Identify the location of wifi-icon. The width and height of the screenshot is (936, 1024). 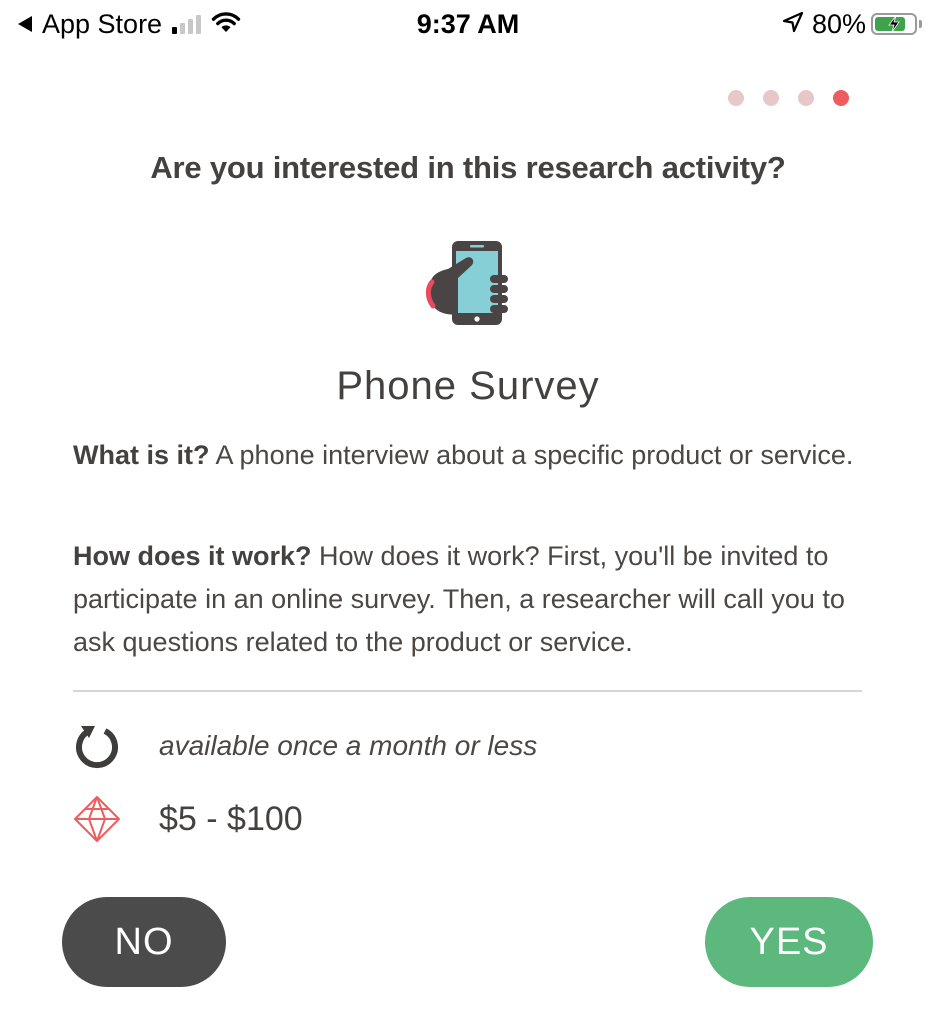
(226, 24).